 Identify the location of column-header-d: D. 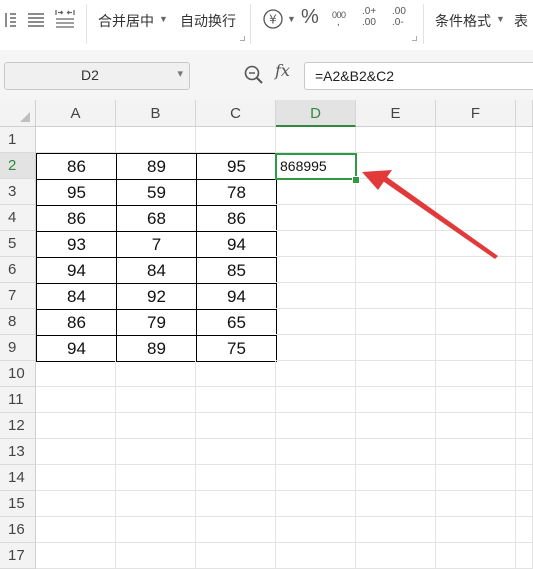
(316, 113).